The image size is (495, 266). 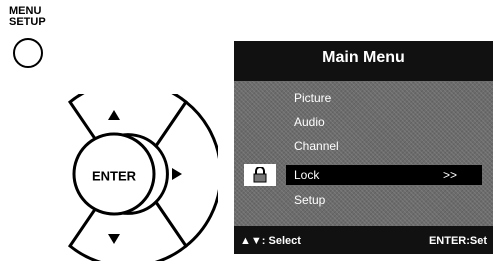 What do you see at coordinates (457, 241) in the screenshot?
I see `footer-enter-hint: ENTER:Set` at bounding box center [457, 241].